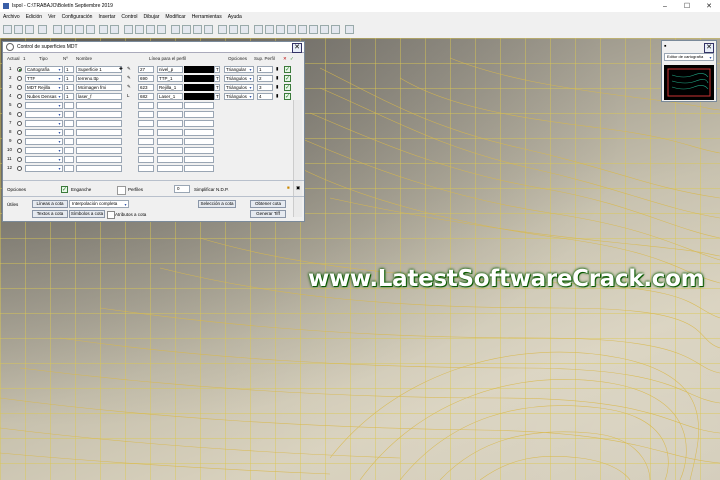 The width and height of the screenshot is (720, 480). I want to click on atributos-checkbox, so click(111, 215).